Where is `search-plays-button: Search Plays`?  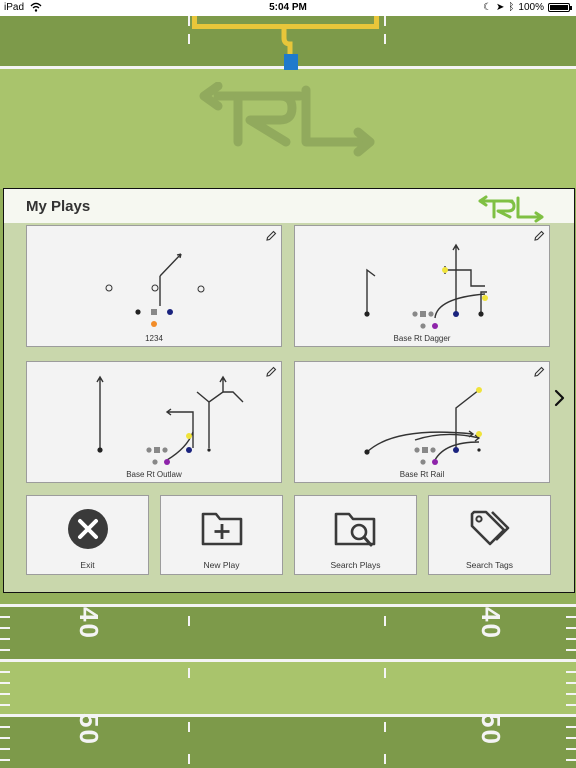
search-plays-button: Search Plays is located at coordinates (355, 535).